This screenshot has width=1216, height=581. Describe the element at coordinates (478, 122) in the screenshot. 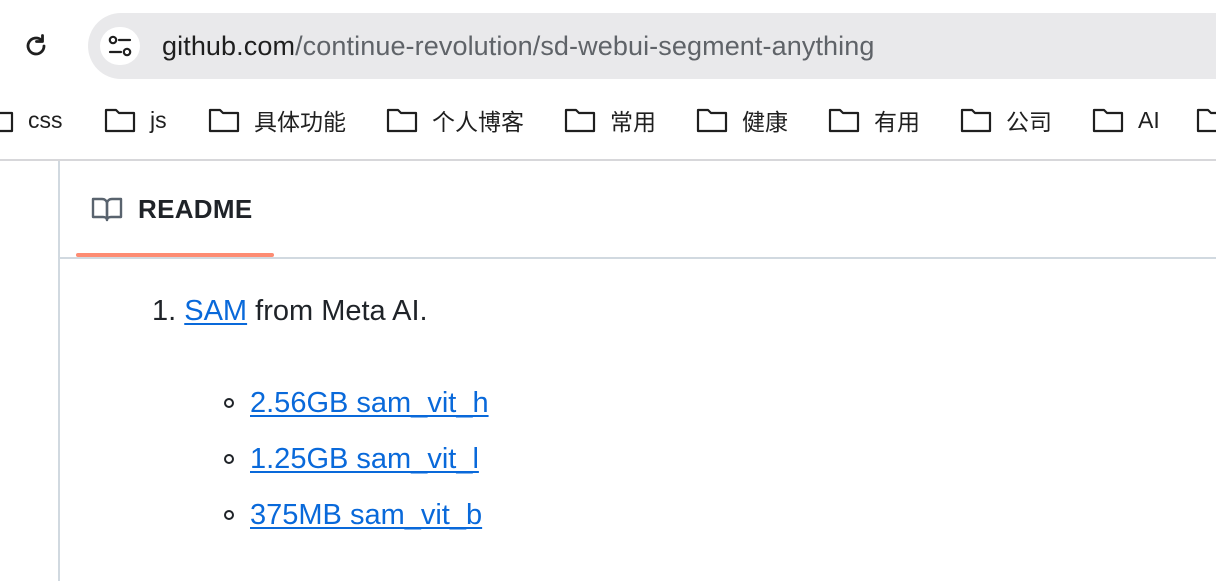

I see `bookmark-label: 个人博客` at that location.